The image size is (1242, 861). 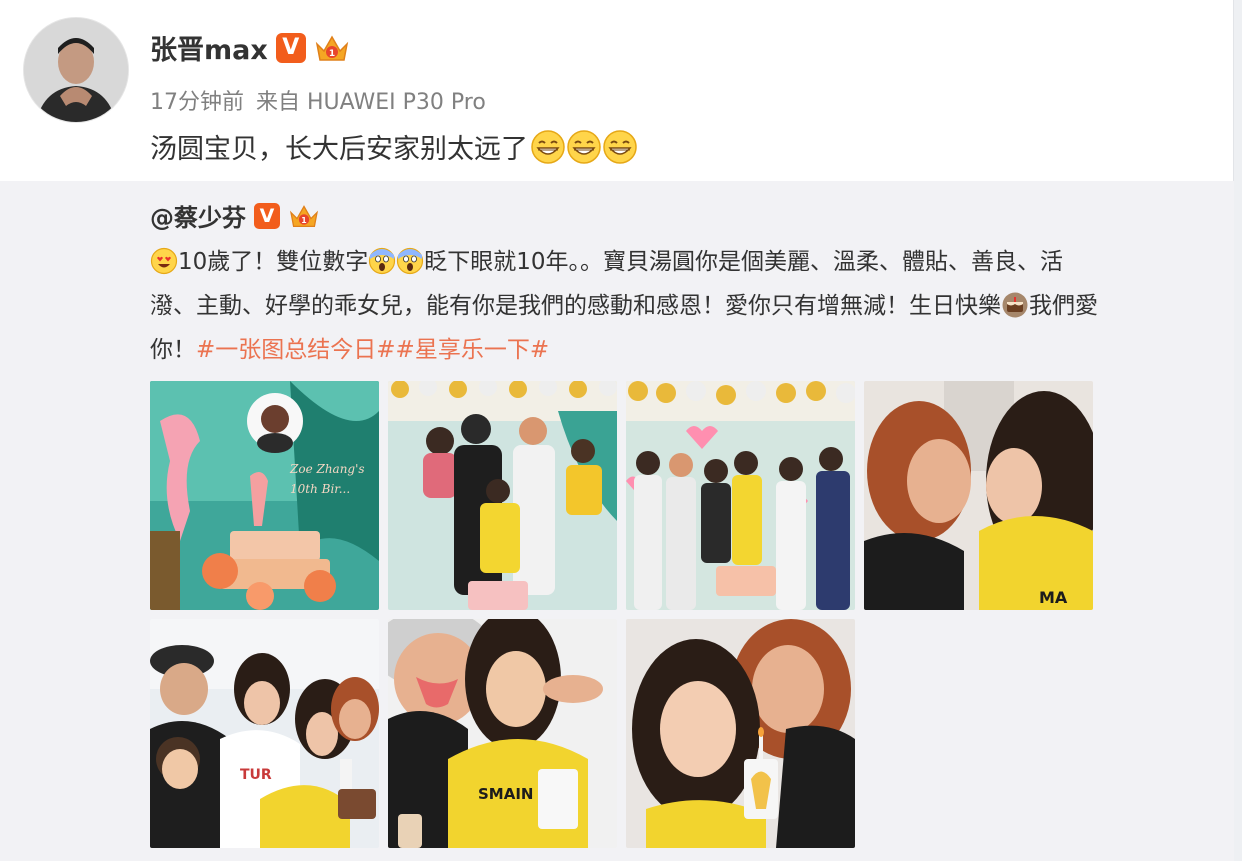 What do you see at coordinates (197, 100) in the screenshot?
I see `post-time: 17分钟前` at bounding box center [197, 100].